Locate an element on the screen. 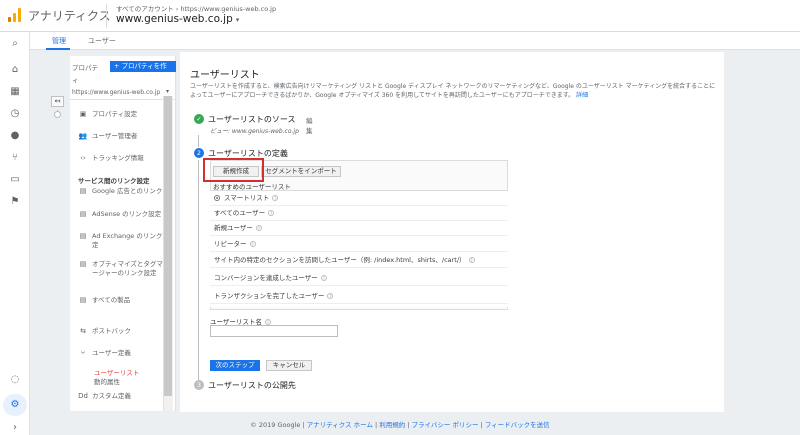 The height and width of the screenshot is (435, 800). sidebar-item-label: ユーザー管理者 is located at coordinates (115, 136).